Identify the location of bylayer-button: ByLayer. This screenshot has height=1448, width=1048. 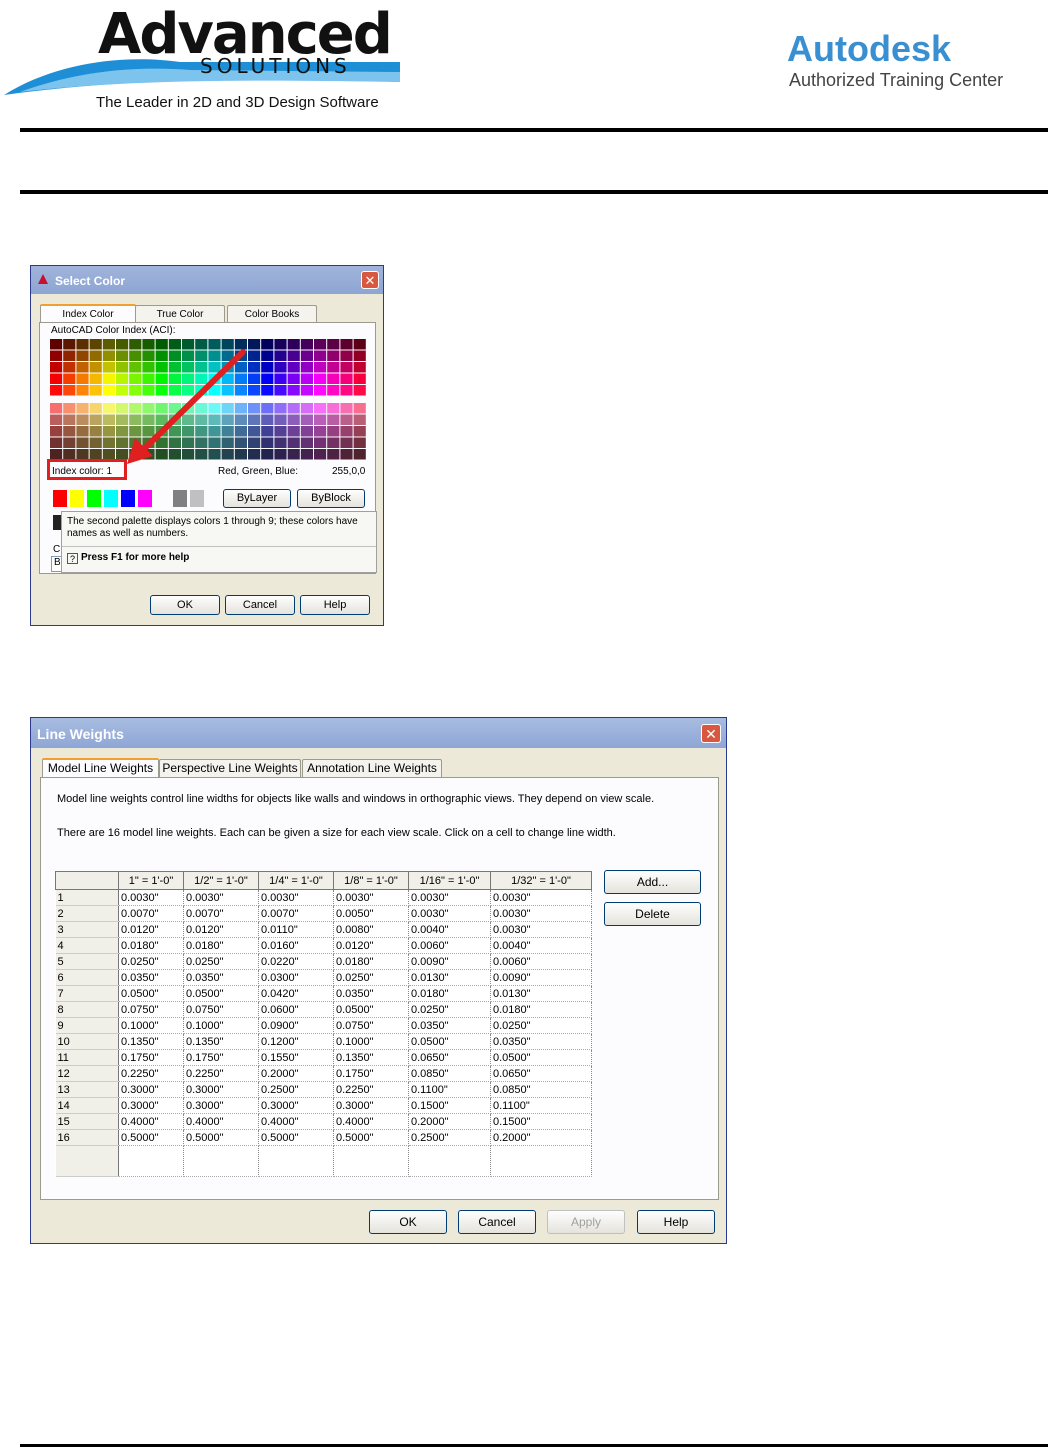
(257, 498).